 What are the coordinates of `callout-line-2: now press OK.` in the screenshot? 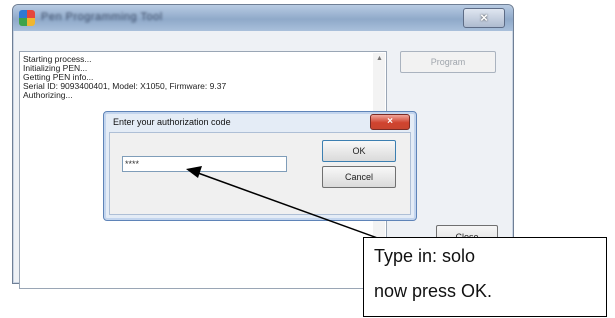 It's located at (433, 291).